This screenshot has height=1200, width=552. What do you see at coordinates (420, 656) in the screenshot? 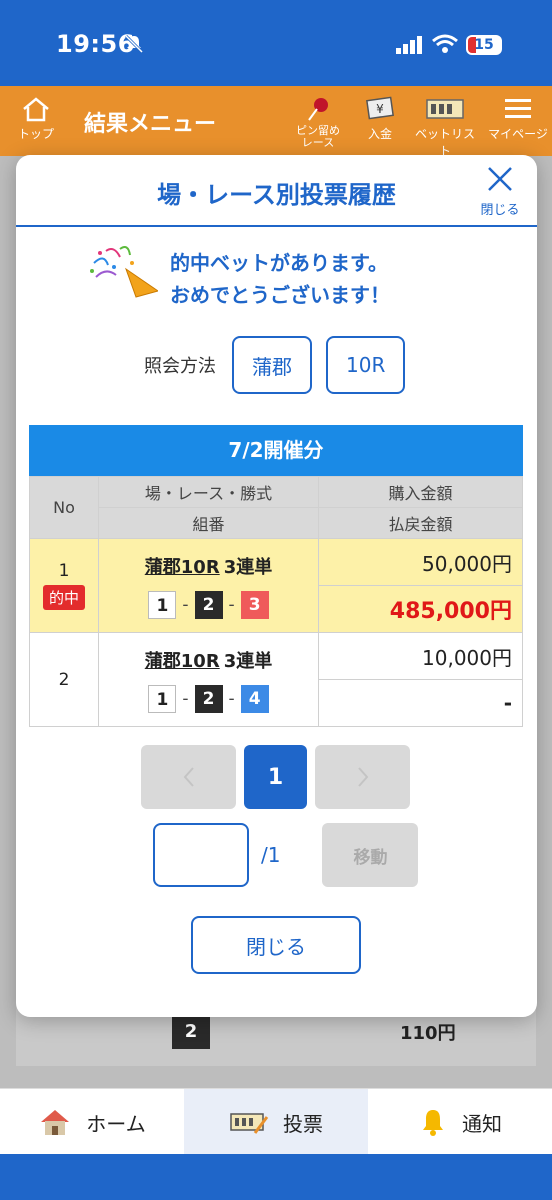
I see `purchase-amount: 10,000円` at bounding box center [420, 656].